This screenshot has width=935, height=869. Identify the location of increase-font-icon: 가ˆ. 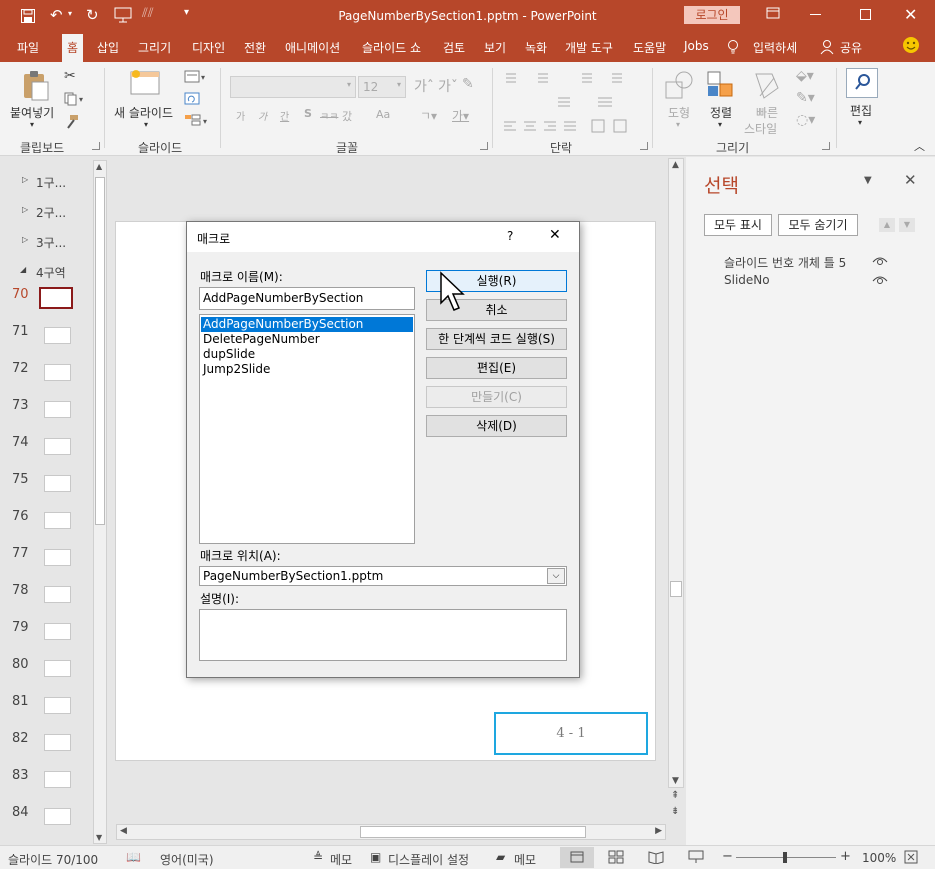
(424, 86).